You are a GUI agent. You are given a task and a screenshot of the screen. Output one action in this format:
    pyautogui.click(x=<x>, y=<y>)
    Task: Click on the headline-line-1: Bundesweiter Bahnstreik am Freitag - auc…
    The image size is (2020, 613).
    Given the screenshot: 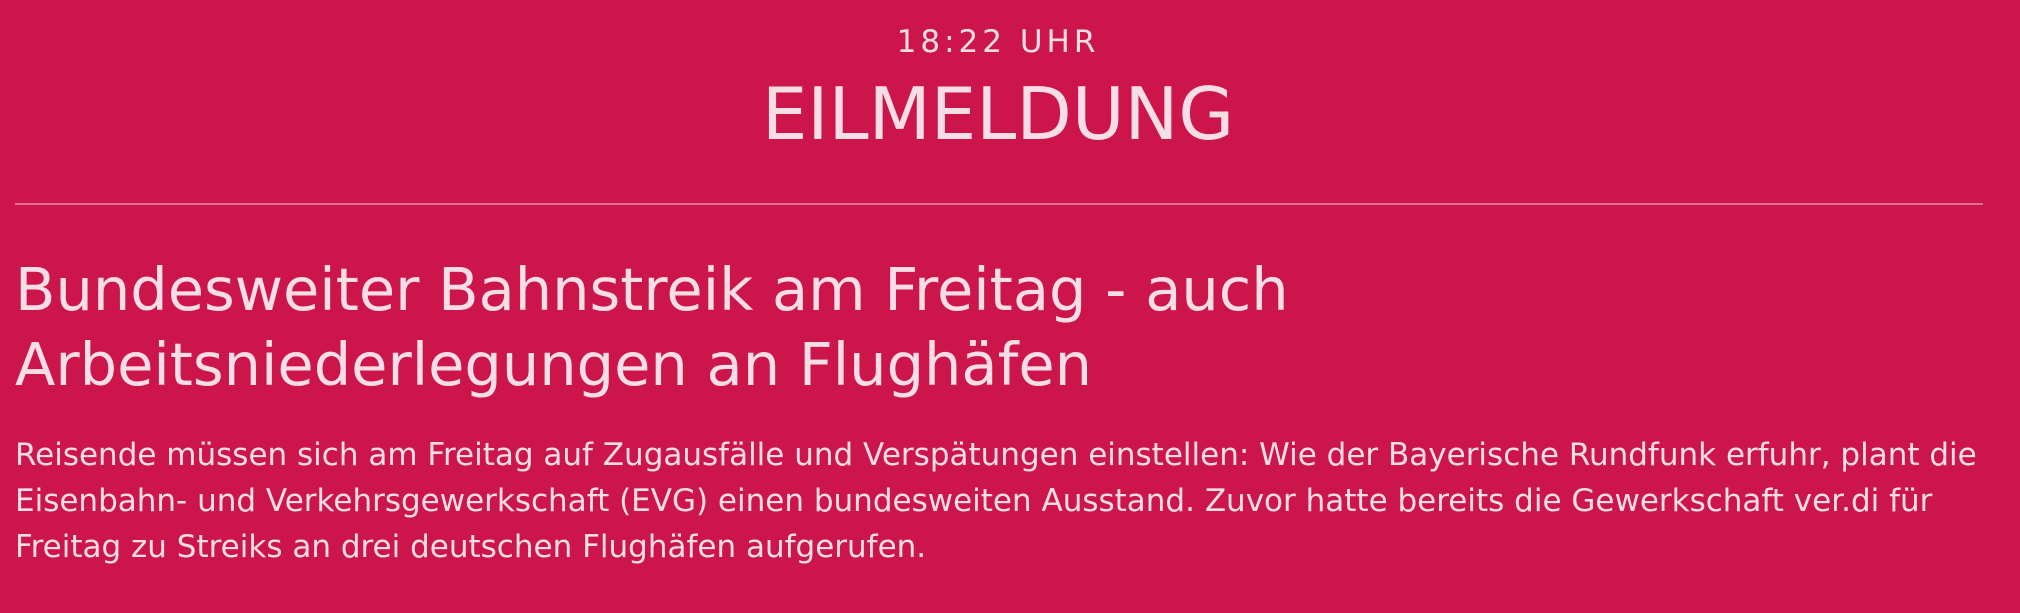 What is the action you would take?
    pyautogui.click(x=652, y=289)
    